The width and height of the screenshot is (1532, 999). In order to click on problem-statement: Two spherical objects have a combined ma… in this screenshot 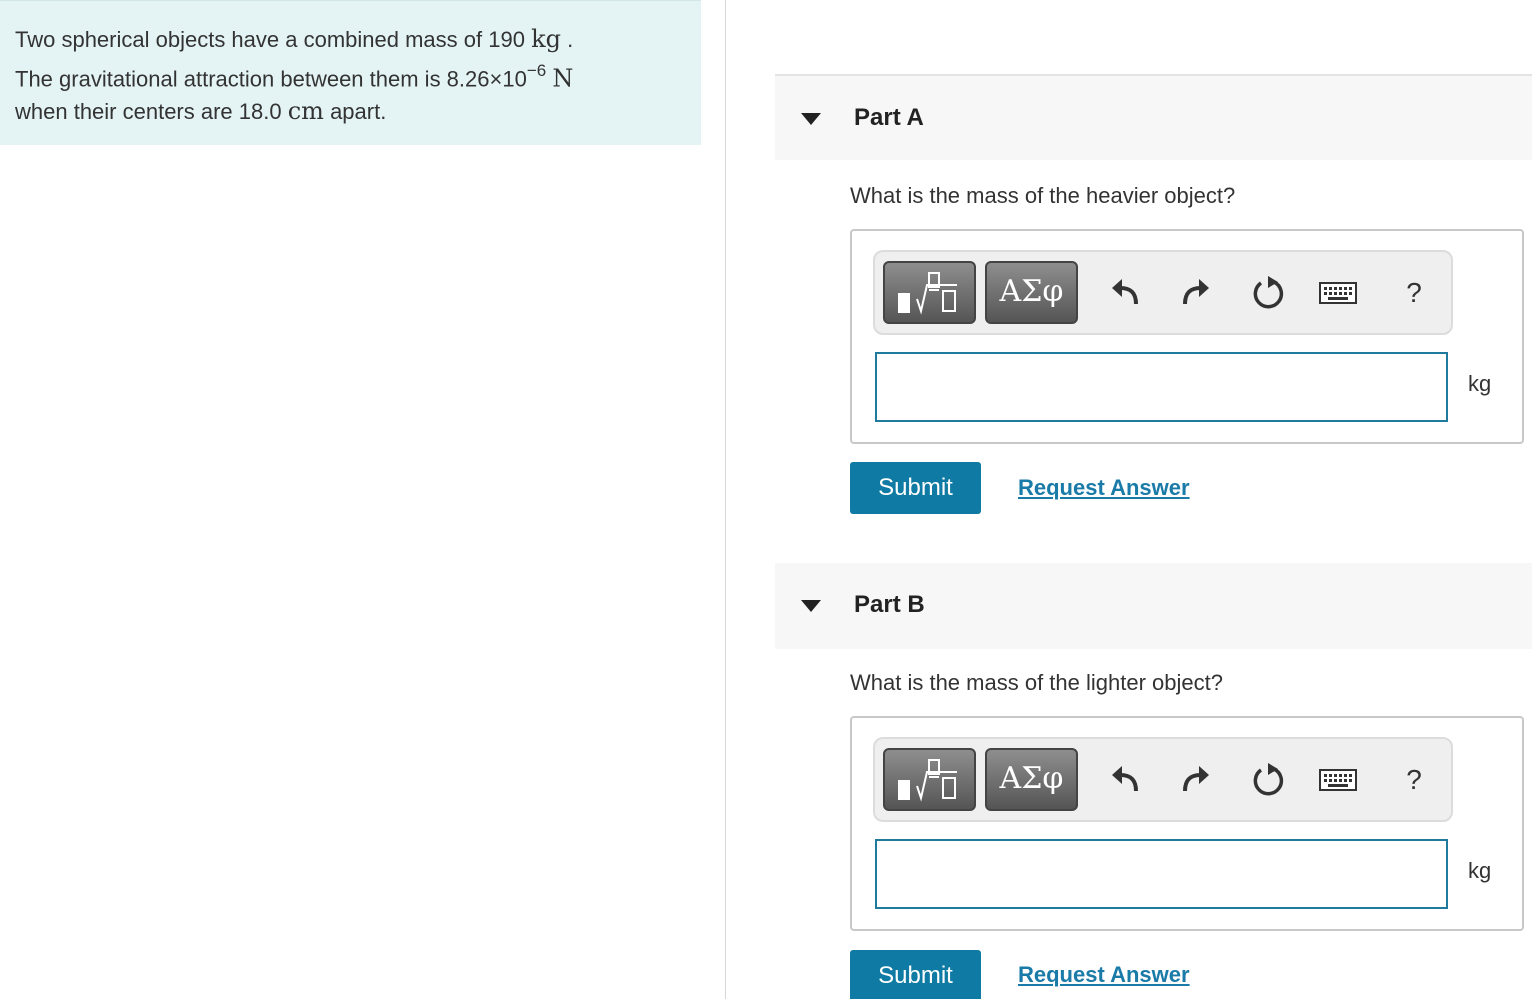, I will do `click(350, 72)`.